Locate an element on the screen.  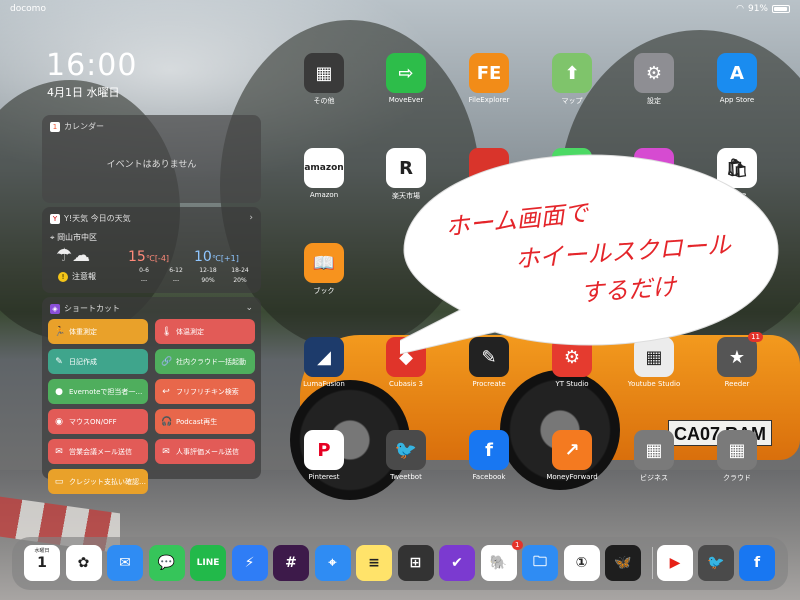
messenger-icon: ⚡ is located at coordinates (249, 563).